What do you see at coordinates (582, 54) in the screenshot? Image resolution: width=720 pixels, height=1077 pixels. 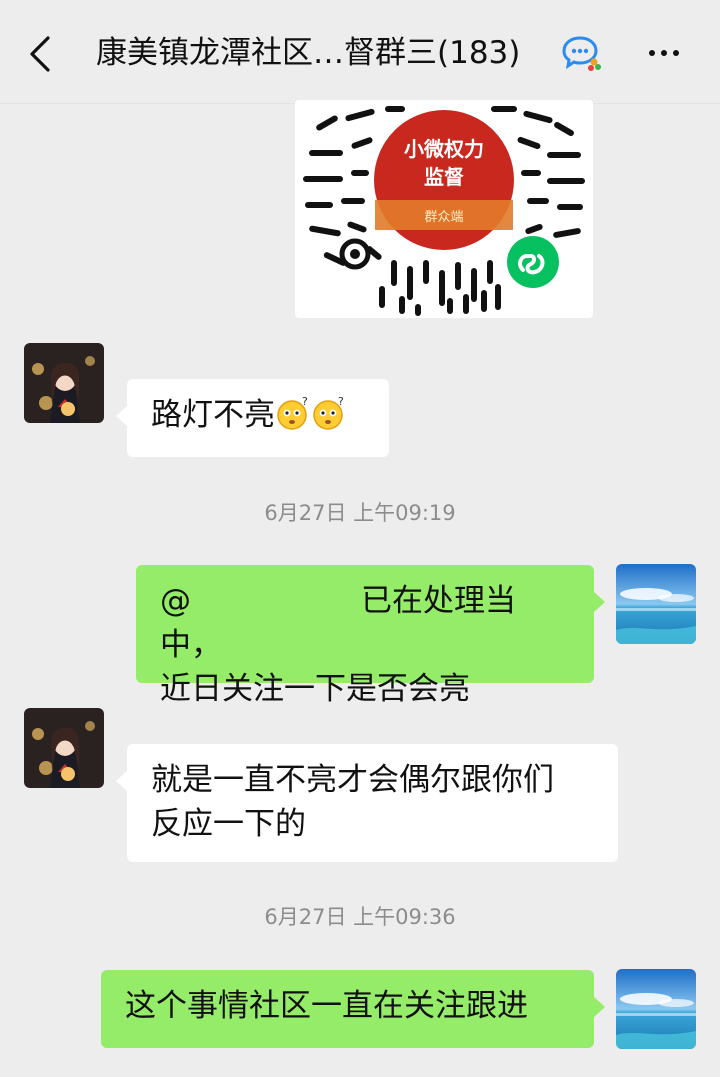 I see `group-chat-icon` at bounding box center [582, 54].